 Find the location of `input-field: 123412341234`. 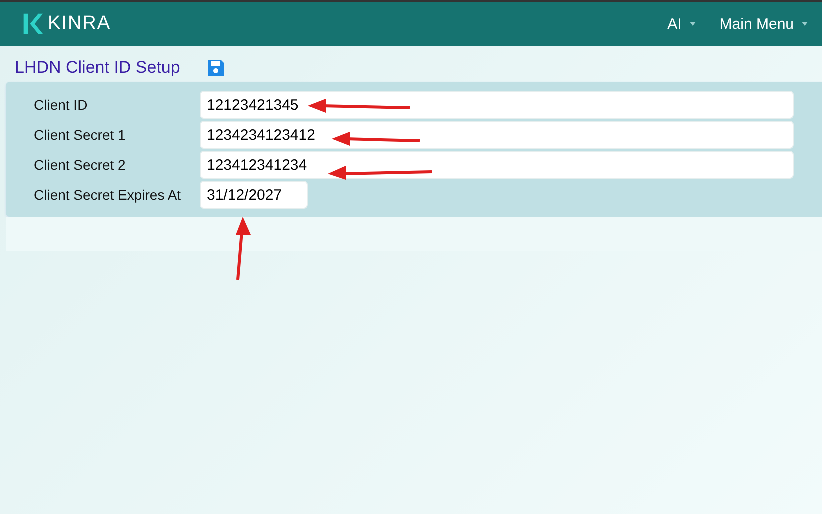

input-field: 123412341234 is located at coordinates (497, 165).